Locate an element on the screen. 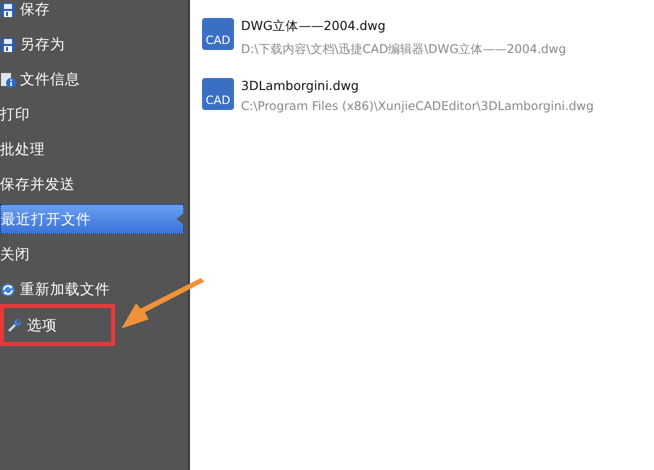 This screenshot has width=654, height=470. menu-item: 选项 is located at coordinates (57, 325).